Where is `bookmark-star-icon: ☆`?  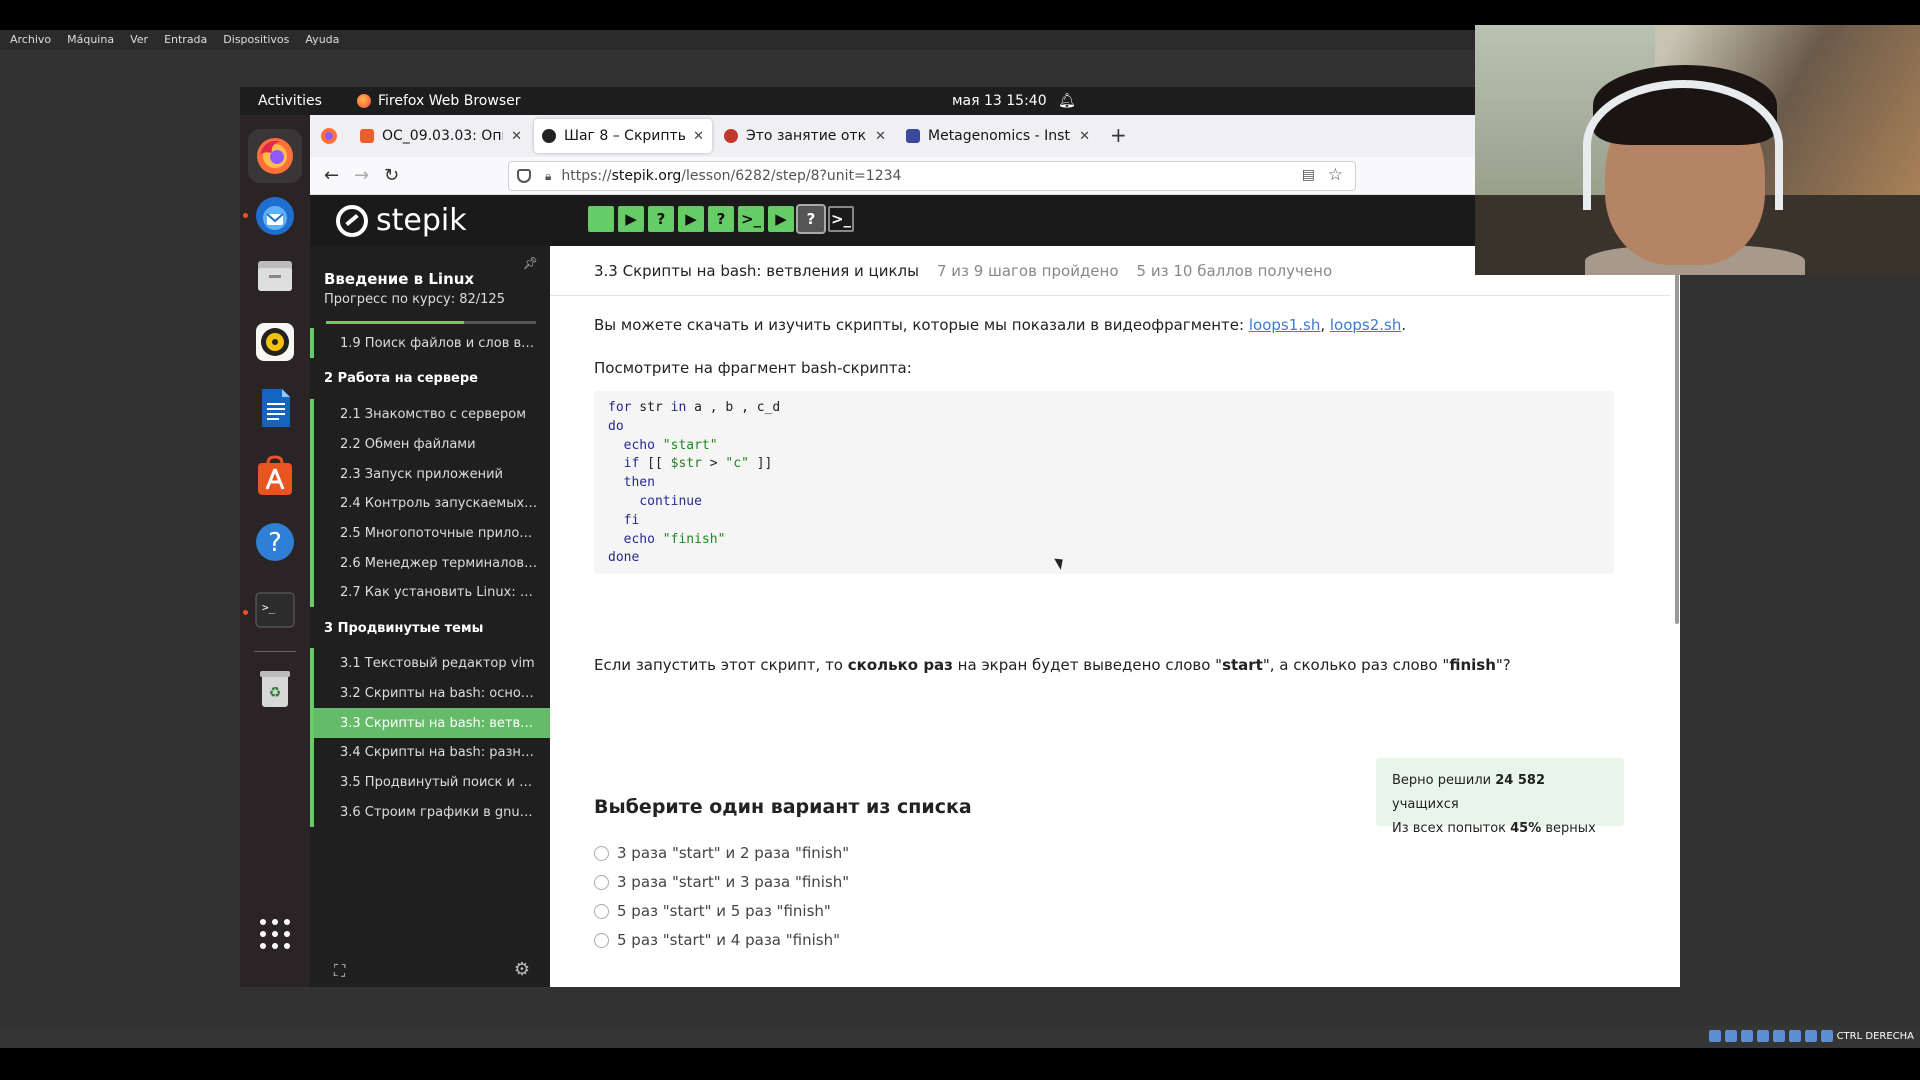 bookmark-star-icon: ☆ is located at coordinates (1335, 175).